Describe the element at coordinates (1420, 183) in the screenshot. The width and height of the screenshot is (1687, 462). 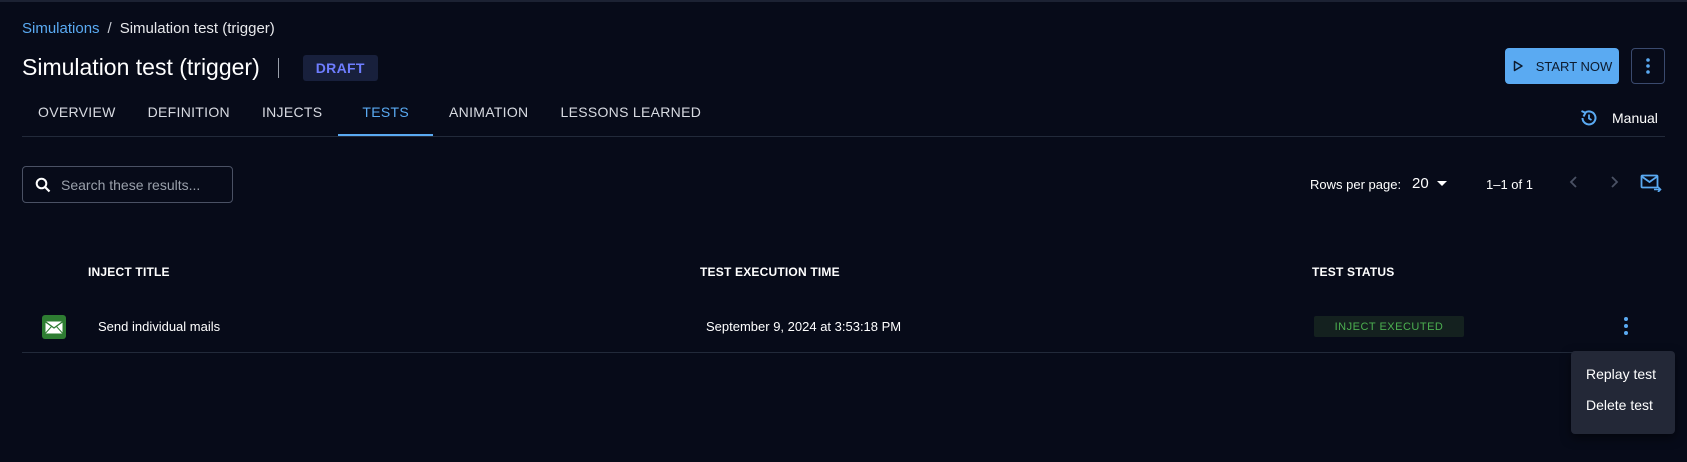
I see `rows-per-page-value: 20` at that location.